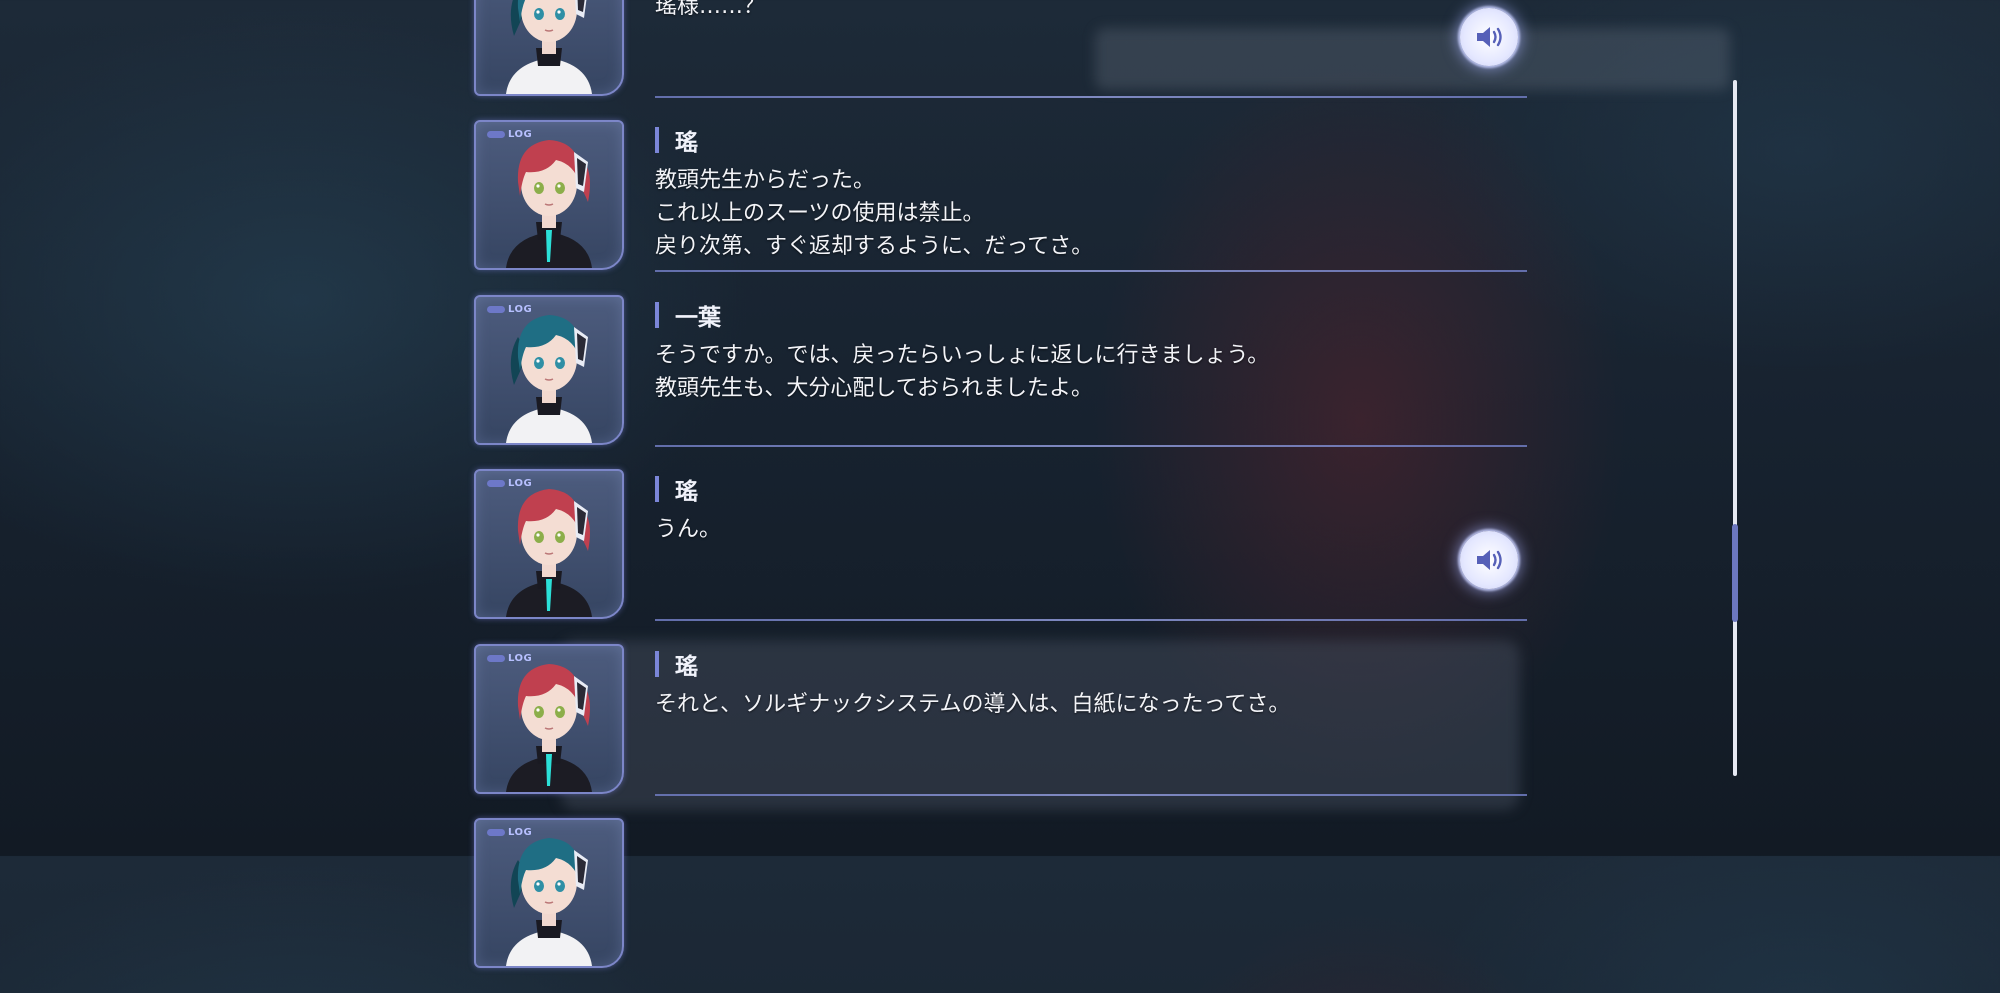  Describe the element at coordinates (1000, 905) in the screenshot. I see `log-entry: LOG` at that location.